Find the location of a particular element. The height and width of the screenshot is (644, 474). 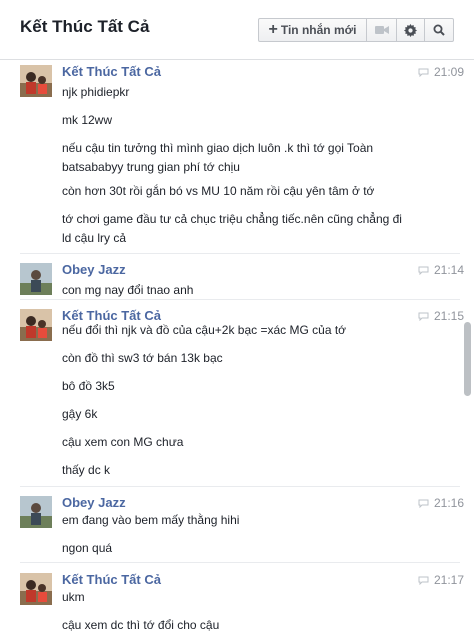

message-timestamp: 21:16 is located at coordinates (441, 503).